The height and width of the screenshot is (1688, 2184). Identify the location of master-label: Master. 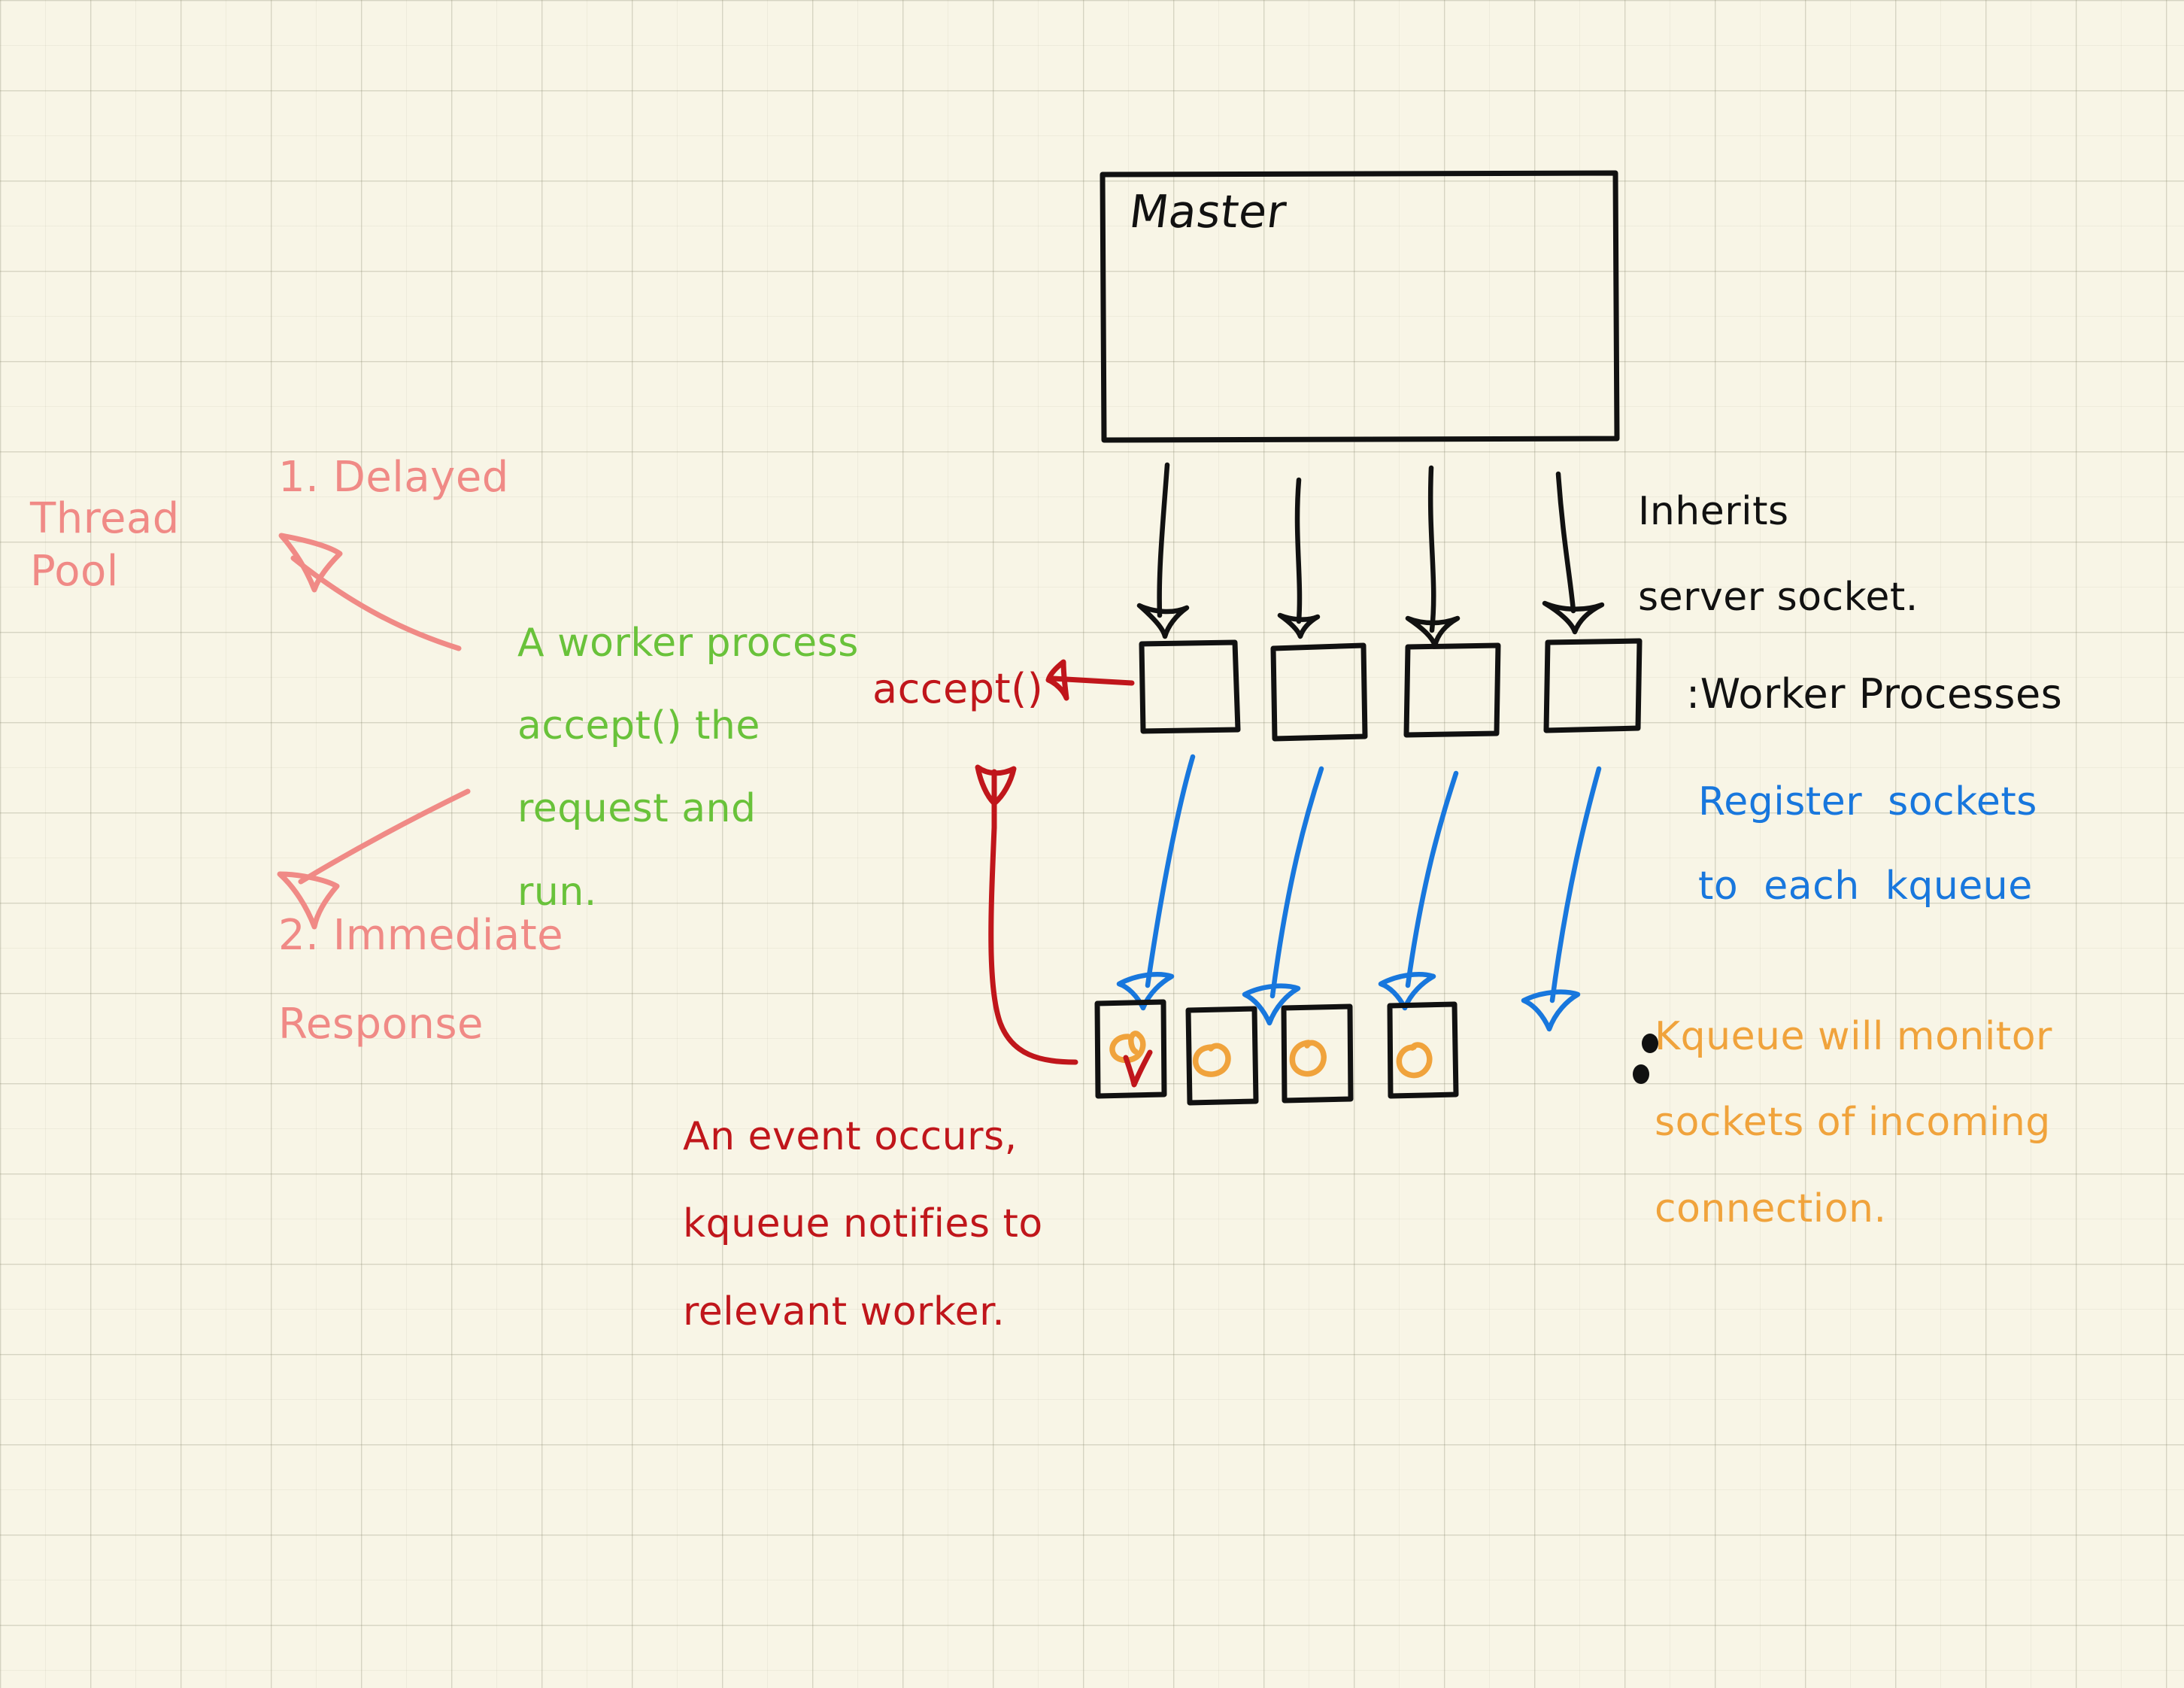
(1208, 212).